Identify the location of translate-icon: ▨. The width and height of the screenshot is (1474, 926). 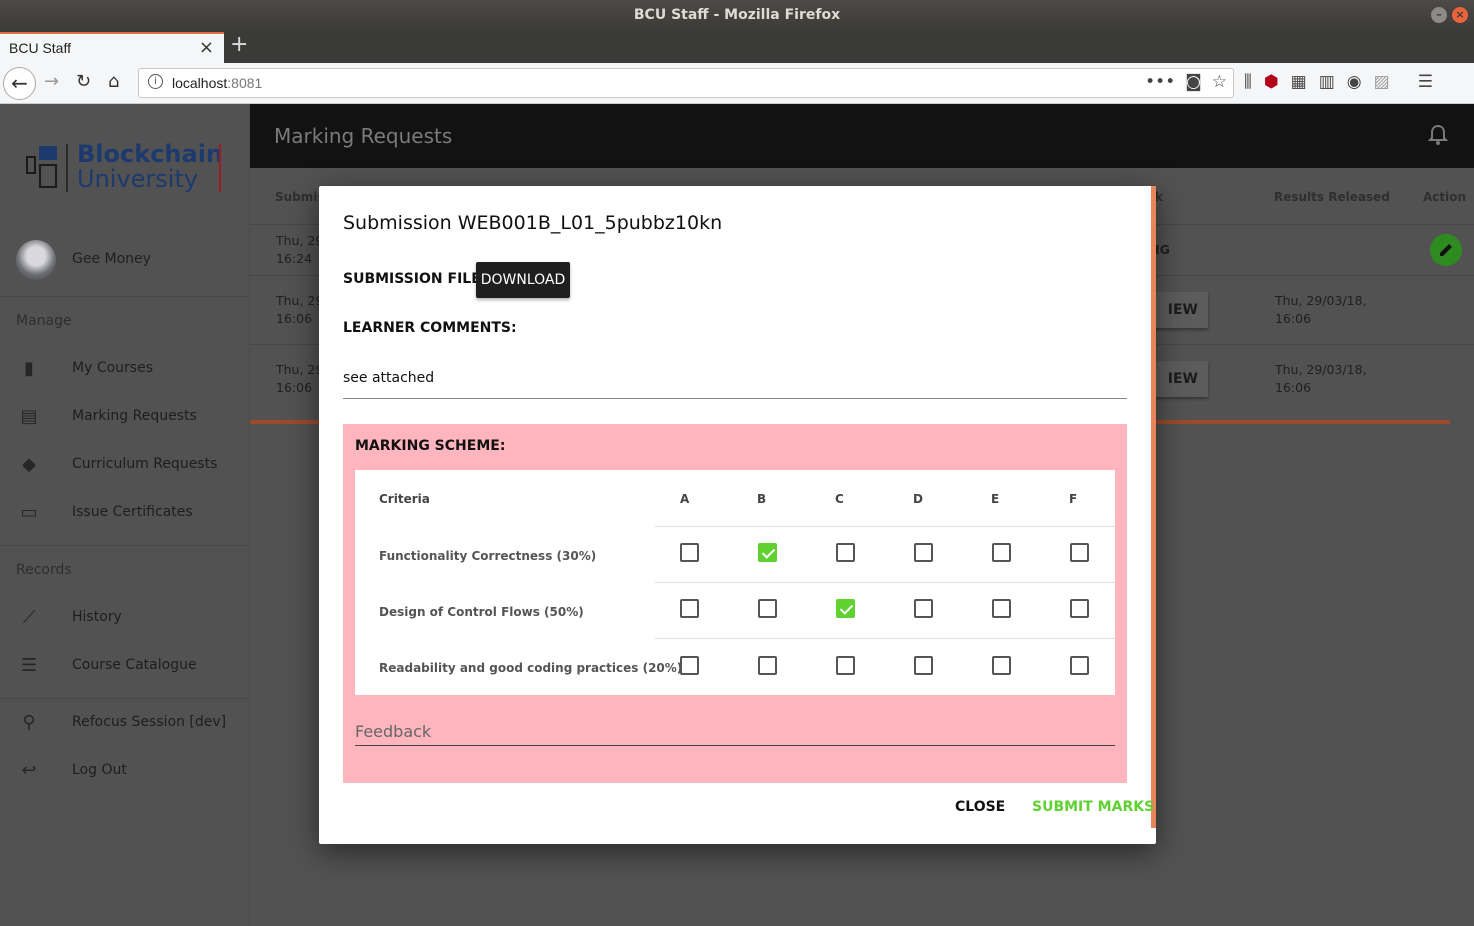
(1382, 82).